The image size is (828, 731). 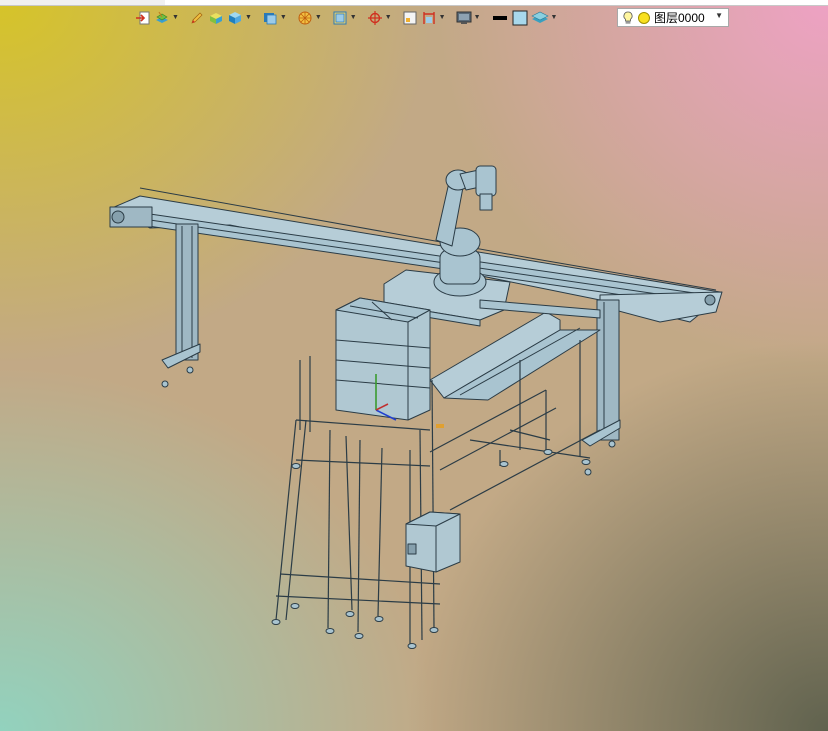 What do you see at coordinates (340, 18) in the screenshot?
I see `viewport-icon` at bounding box center [340, 18].